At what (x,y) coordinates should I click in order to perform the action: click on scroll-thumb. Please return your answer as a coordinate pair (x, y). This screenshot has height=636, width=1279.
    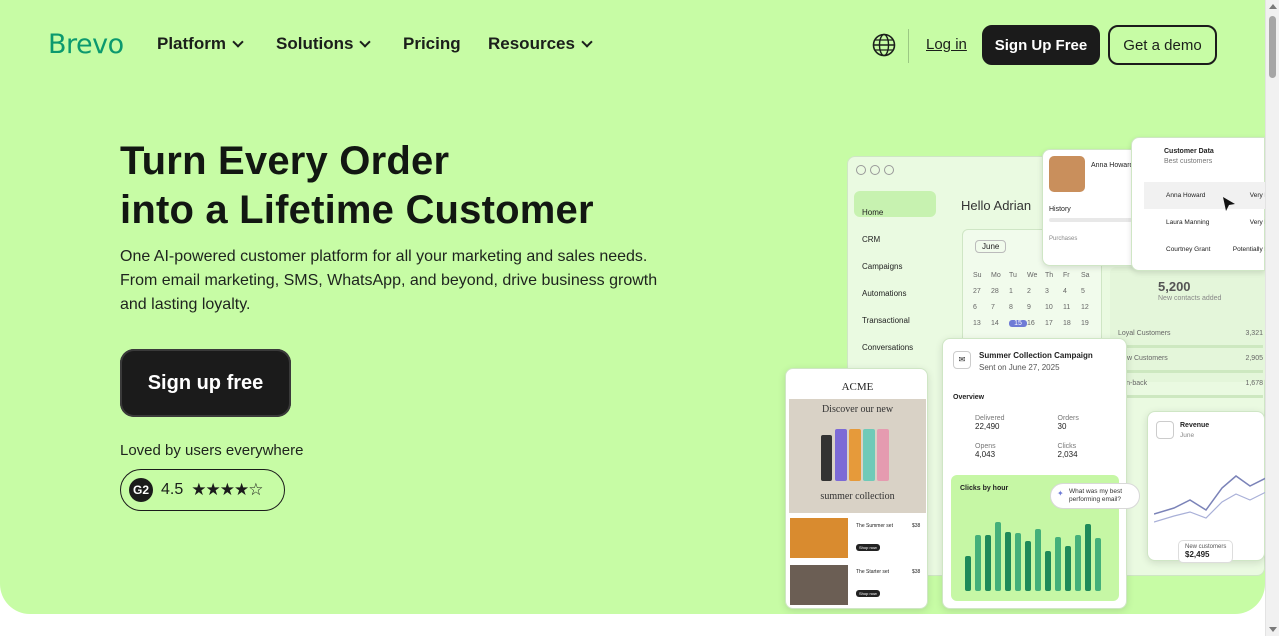
    Looking at the image, I should click on (1272, 47).